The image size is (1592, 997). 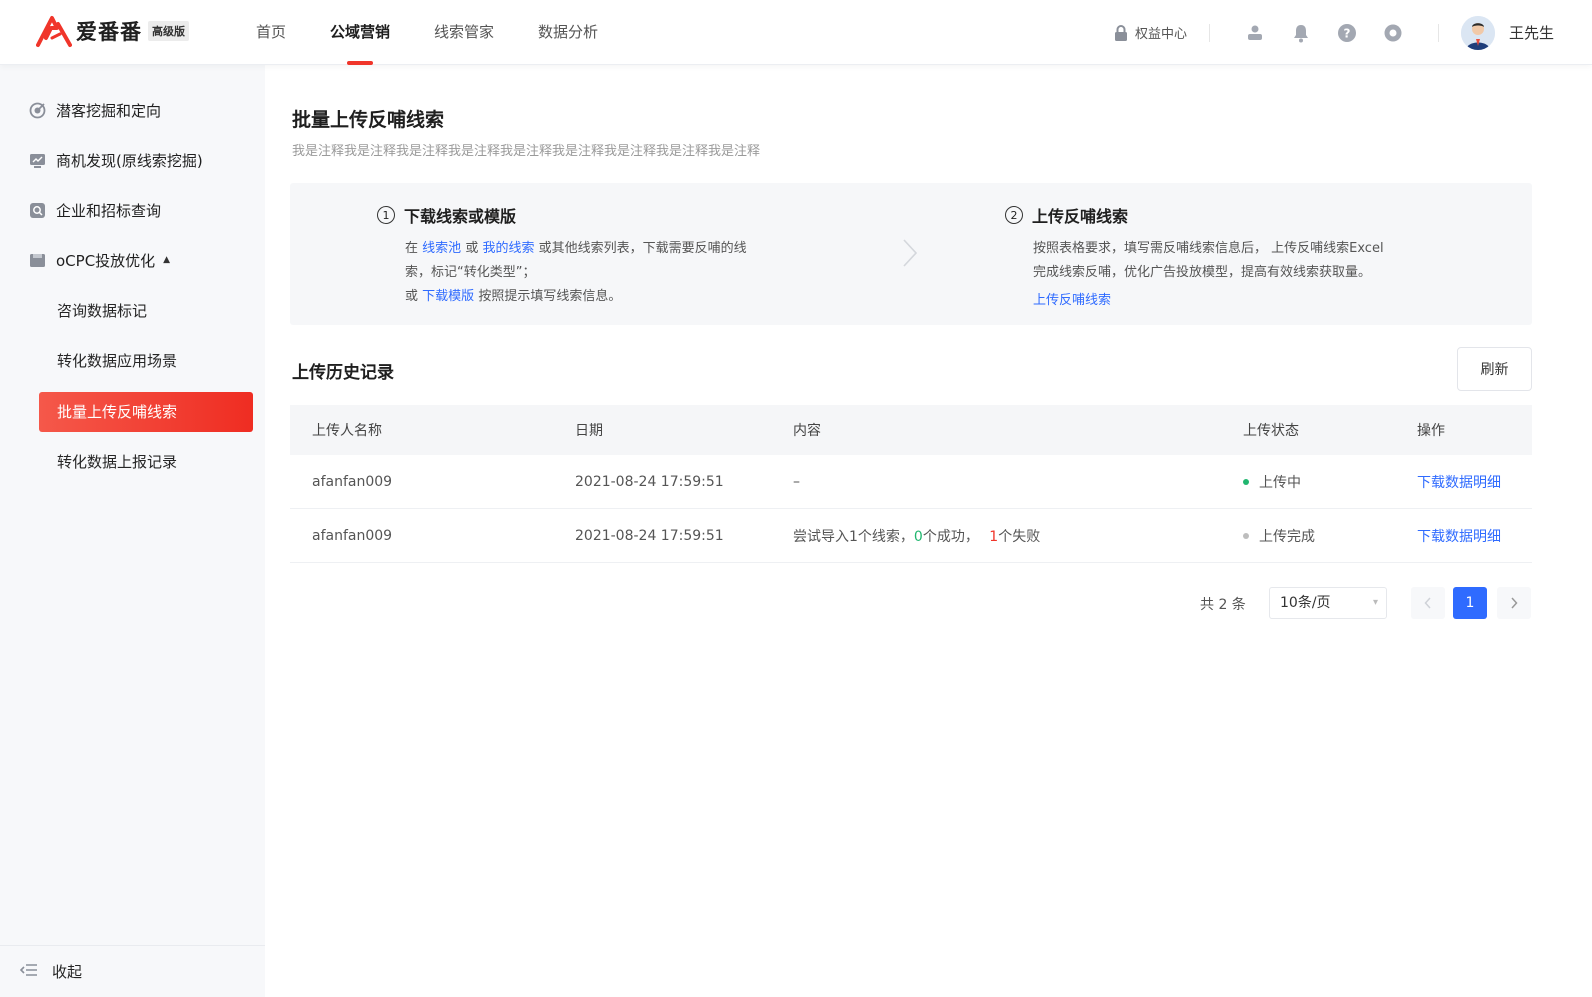 What do you see at coordinates (37, 160) in the screenshot?
I see `monitor-icon` at bounding box center [37, 160].